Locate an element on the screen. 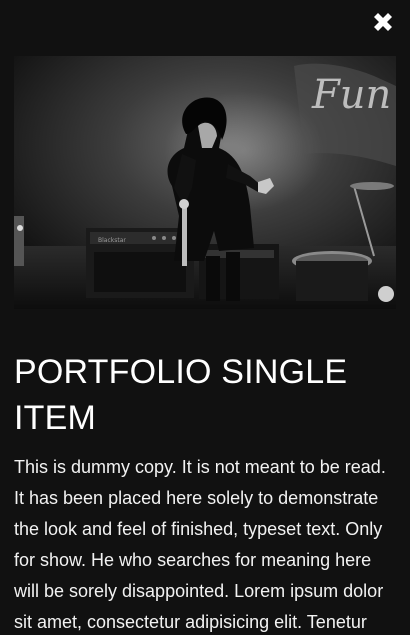  portfolio-title: PORTFOLIO SINGLE ITEM is located at coordinates (181, 395).